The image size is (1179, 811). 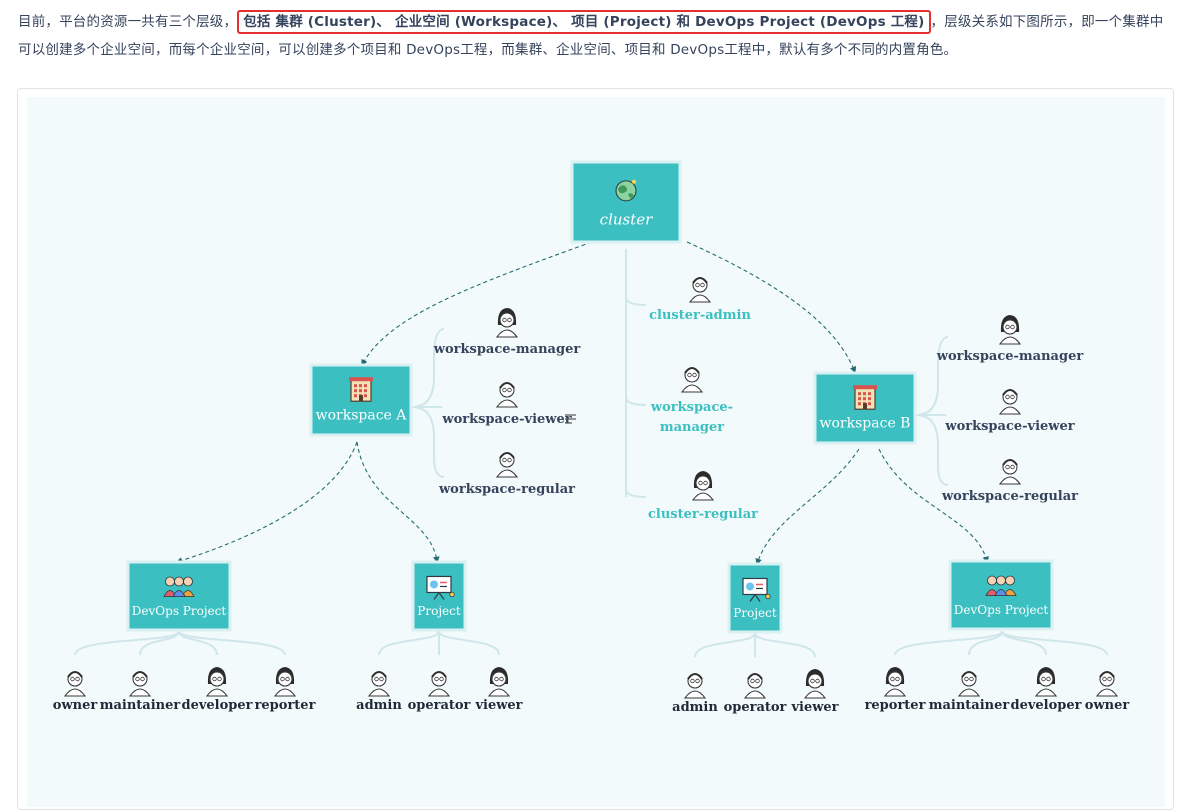 I want to click on cluster-role-2-avatar, so click(x=703, y=486).